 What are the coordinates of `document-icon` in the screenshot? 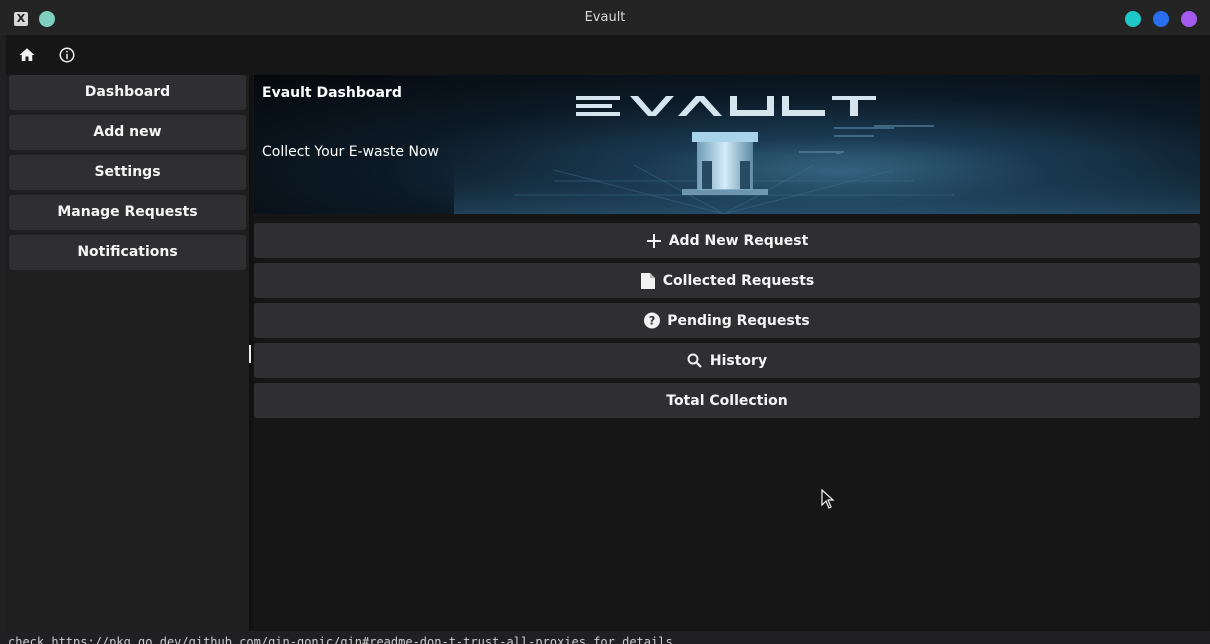 It's located at (648, 280).